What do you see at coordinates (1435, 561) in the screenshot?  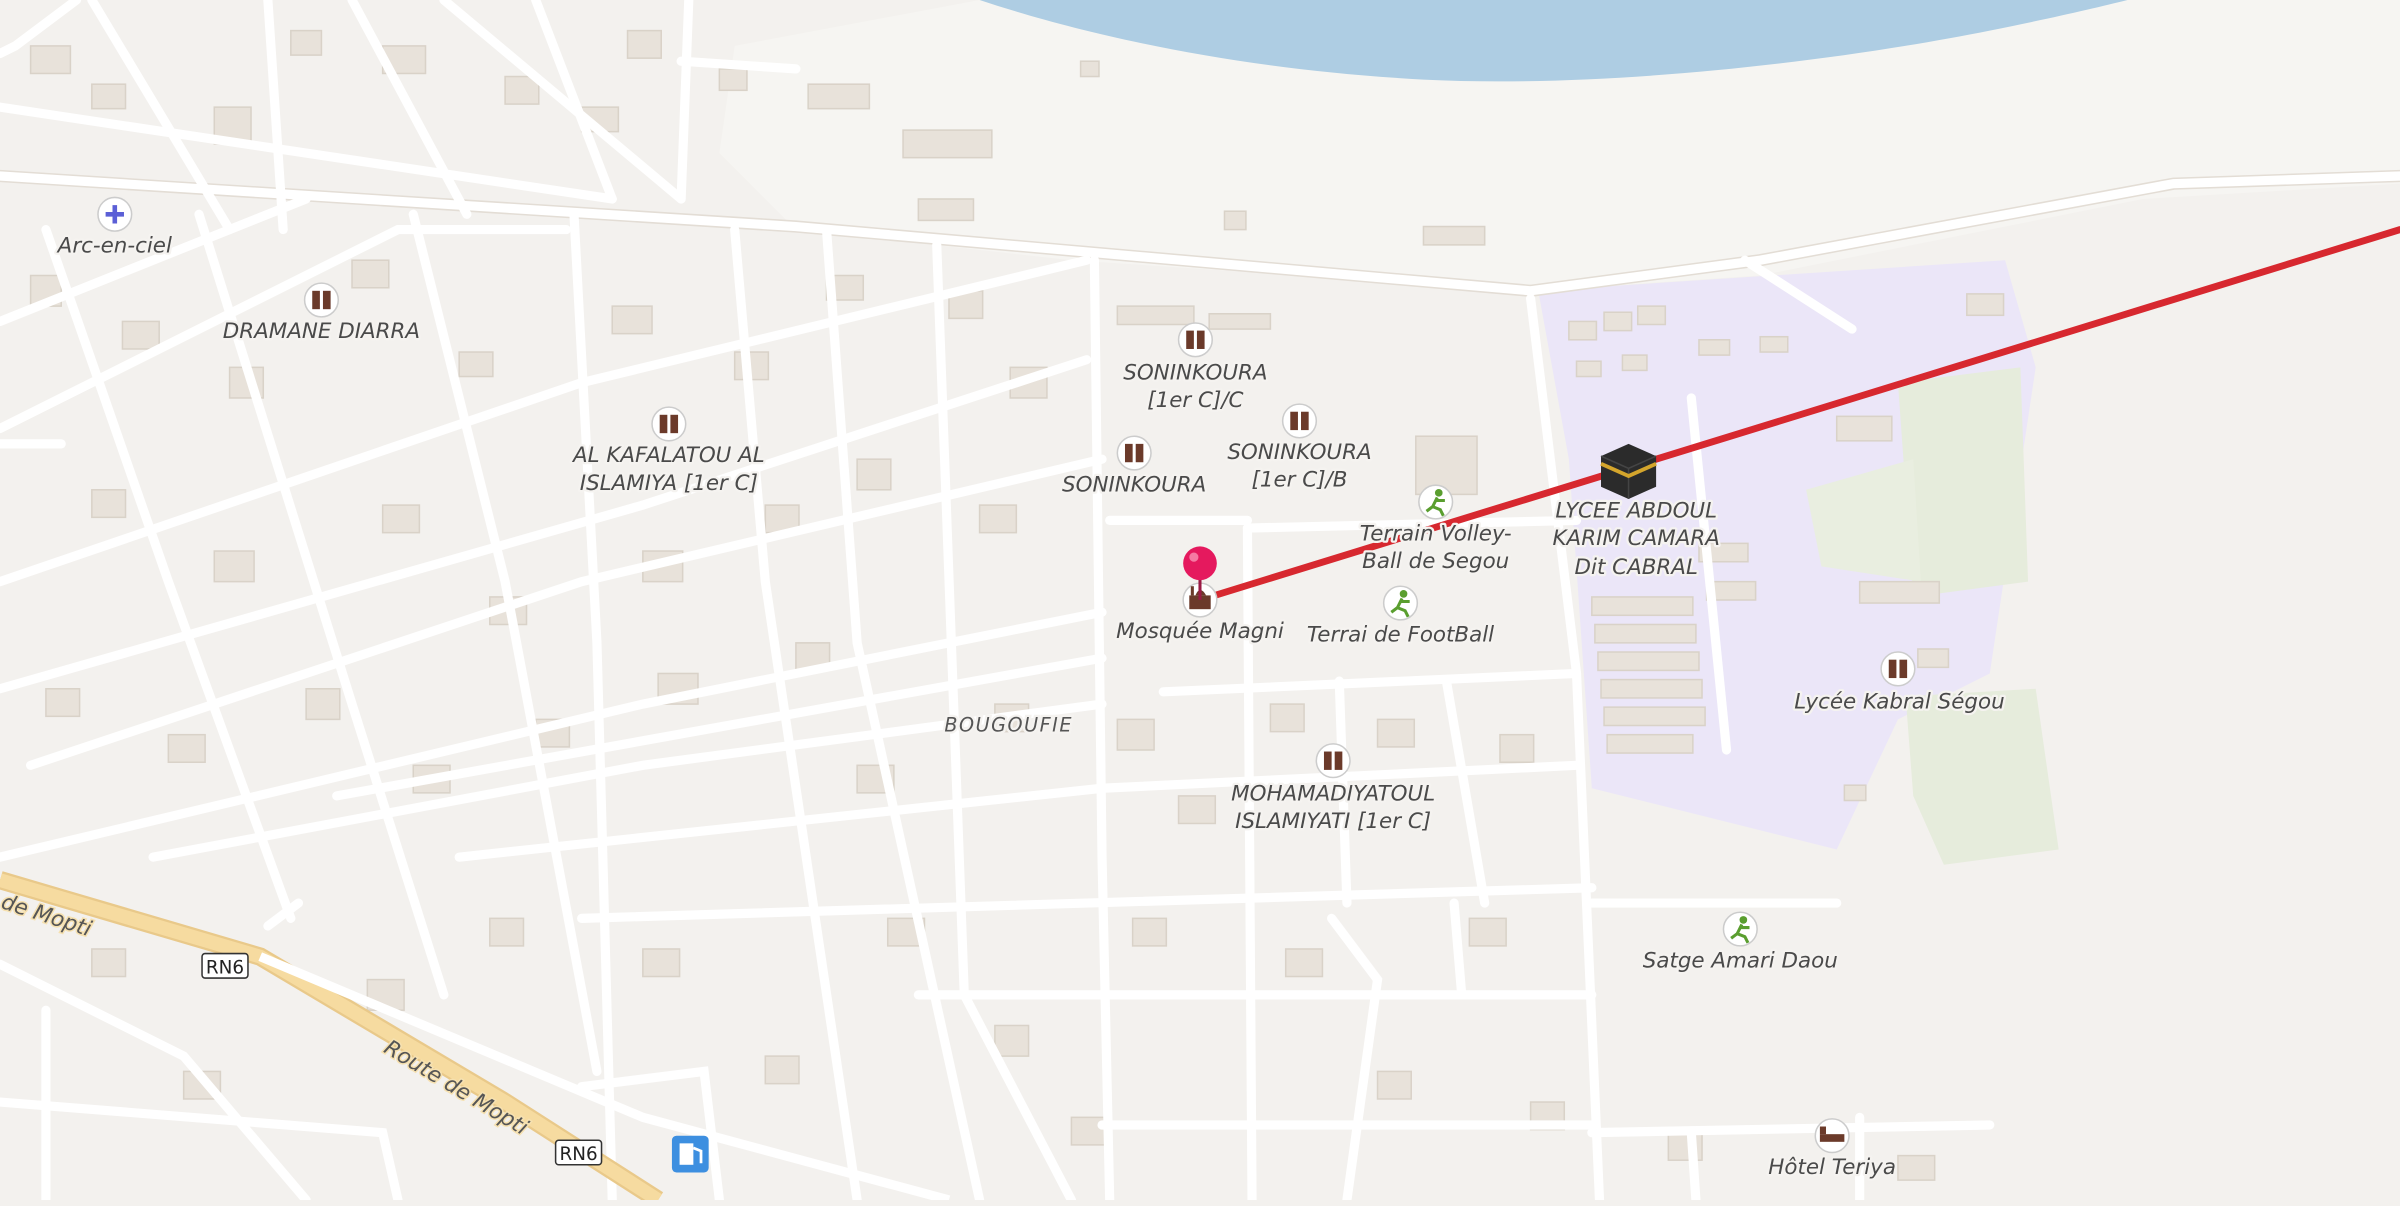 I see `poi-label: Ball de Segou` at bounding box center [1435, 561].